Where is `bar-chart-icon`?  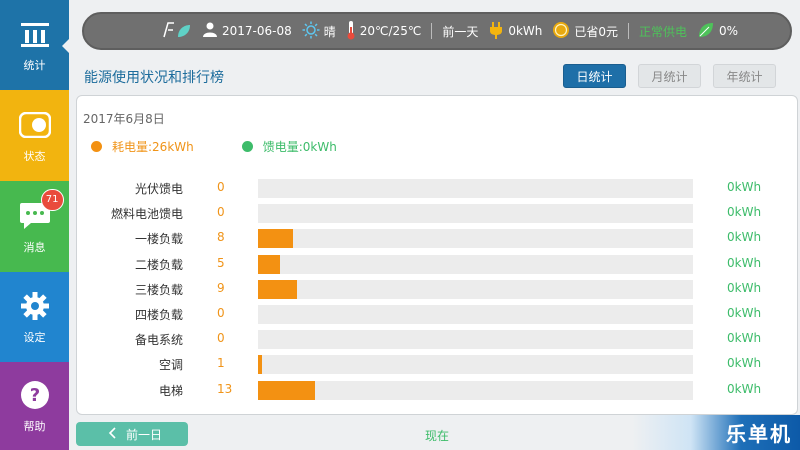
bar-chart-icon is located at coordinates (35, 34).